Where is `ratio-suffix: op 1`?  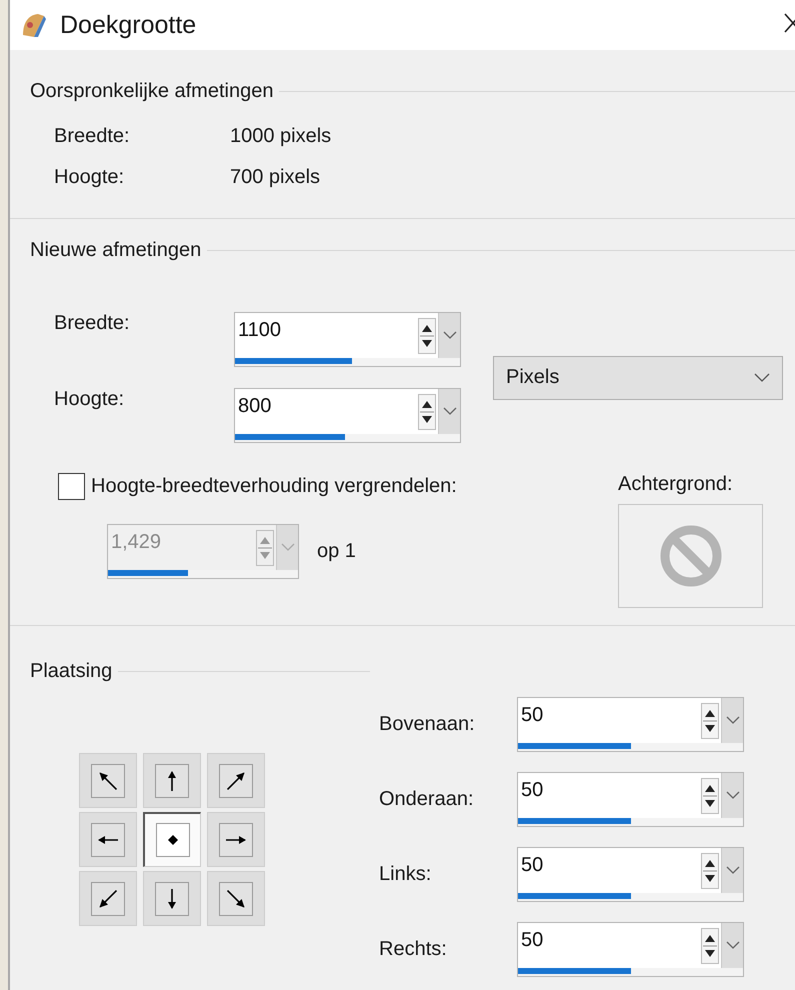 ratio-suffix: op 1 is located at coordinates (336, 551).